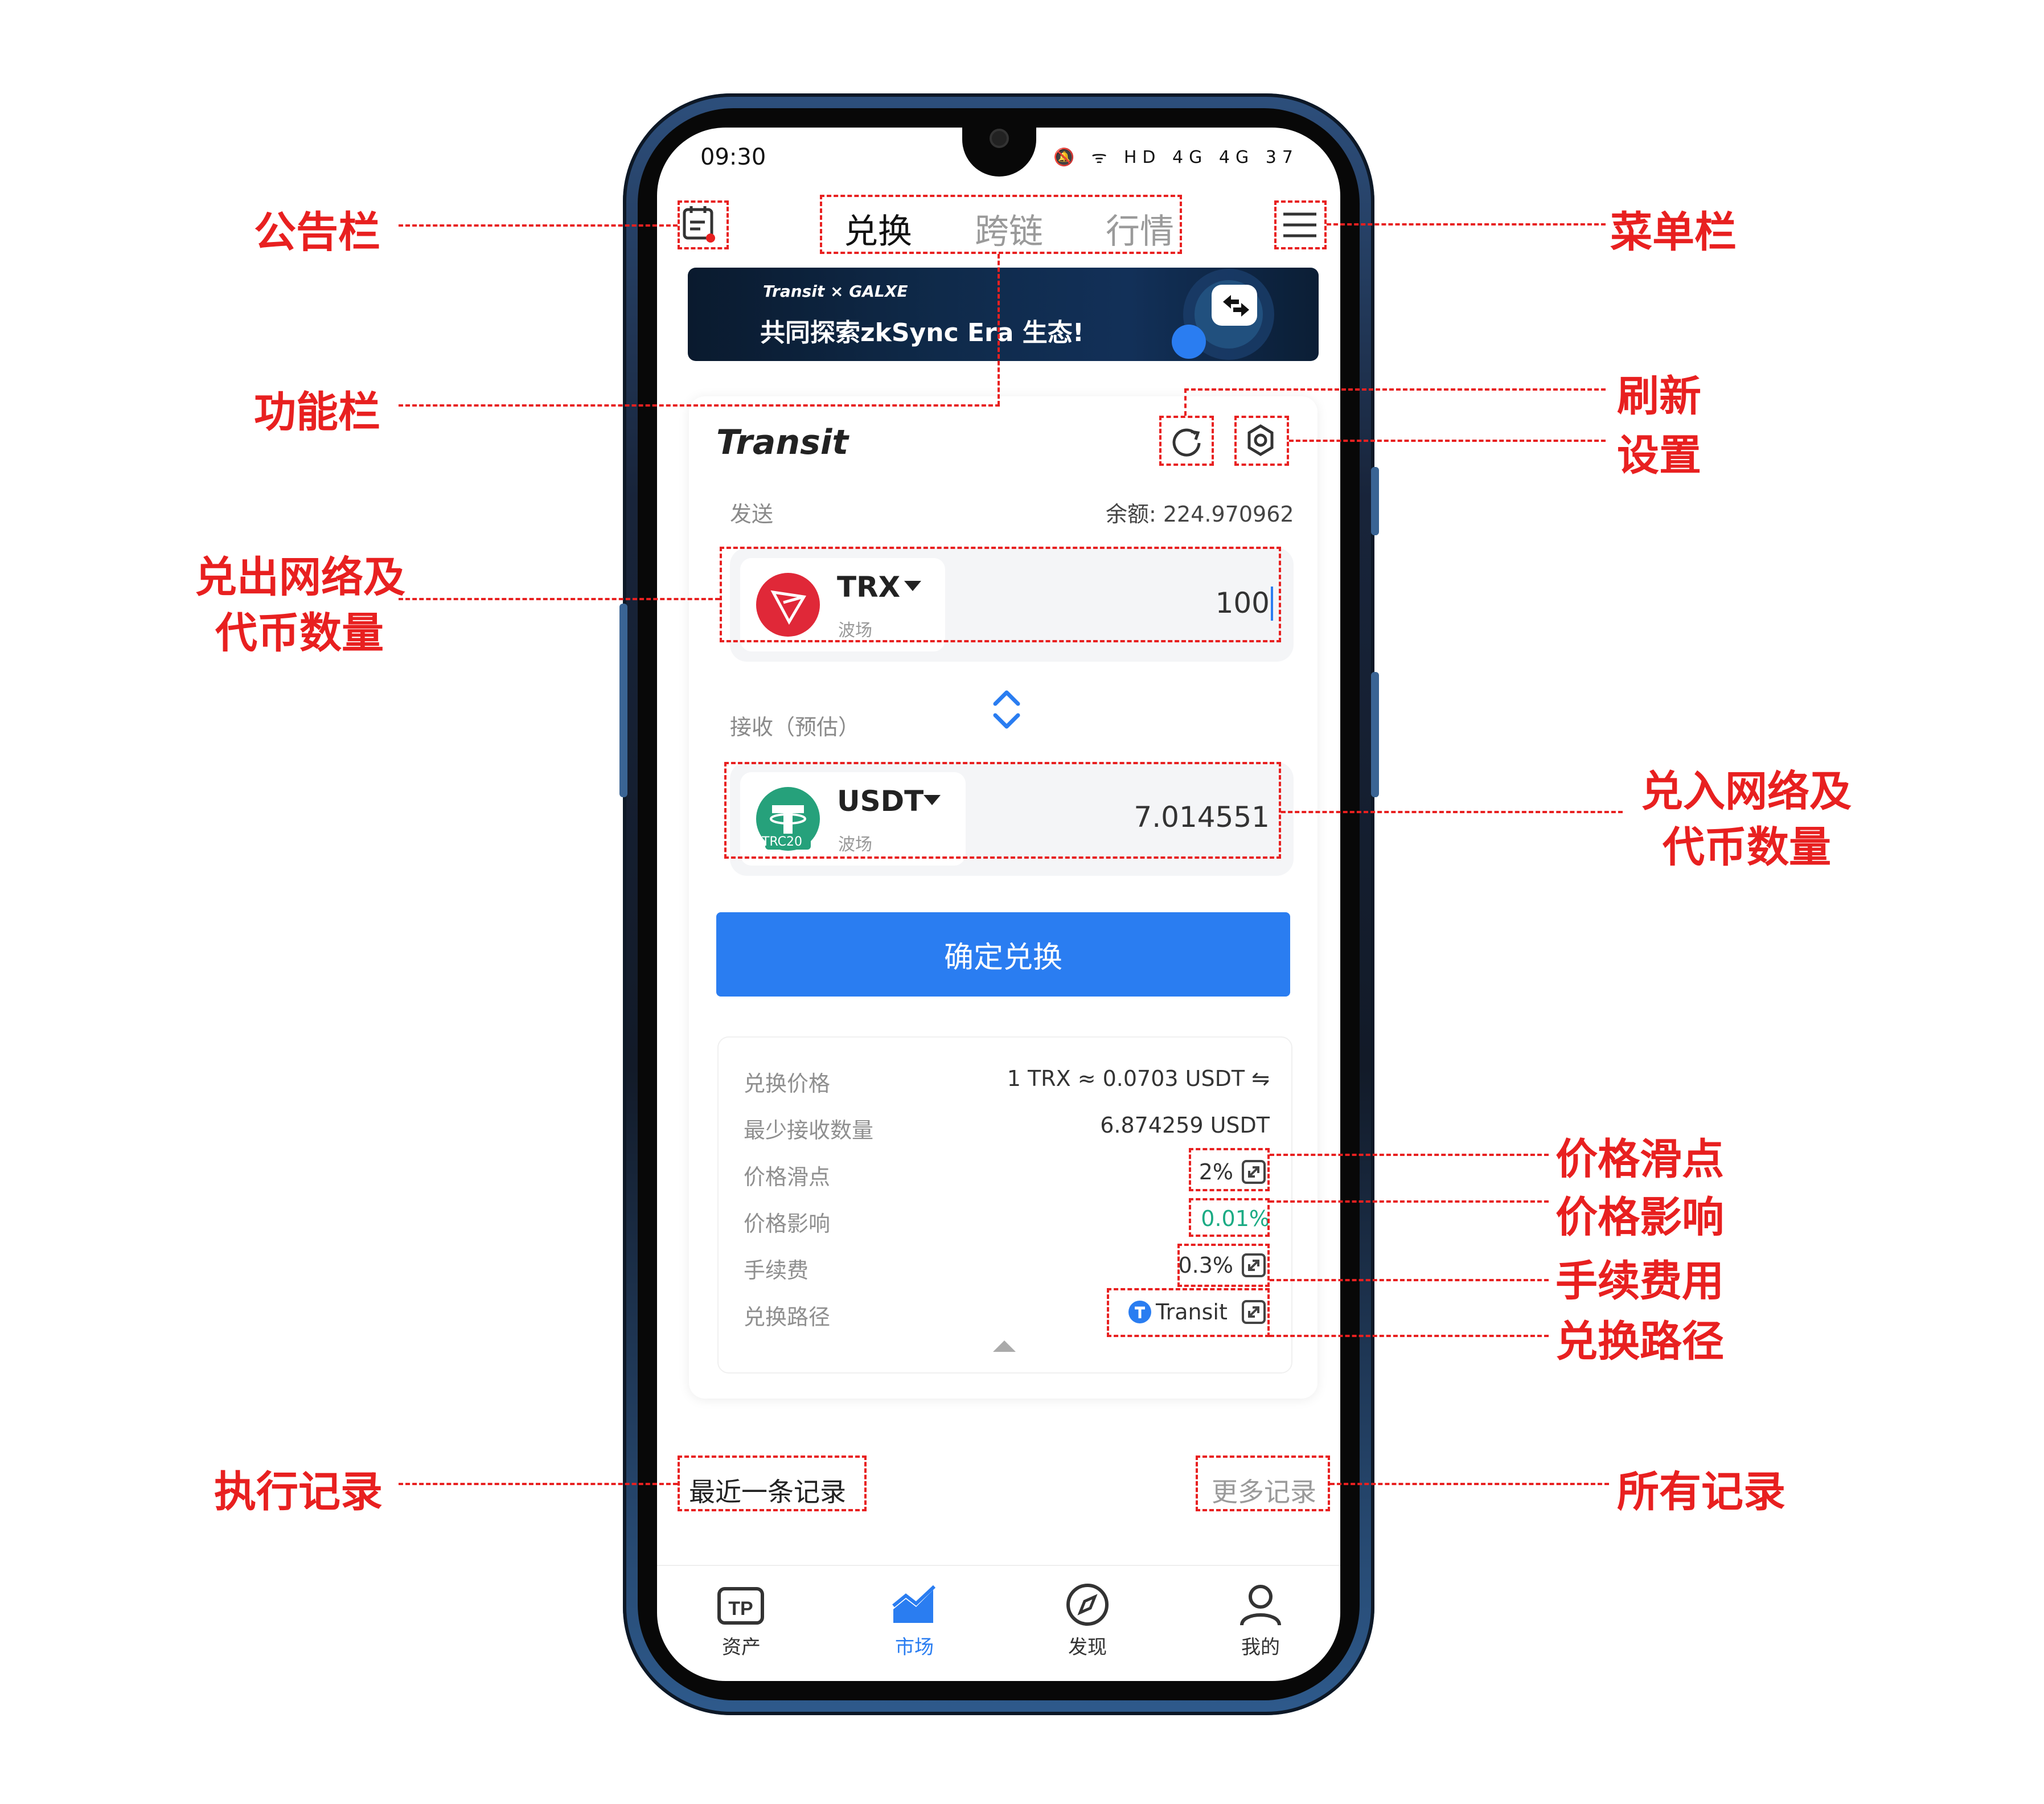 The width and height of the screenshot is (2044, 1804). Describe the element at coordinates (999, 138) in the screenshot. I see `camera-icon` at that location.